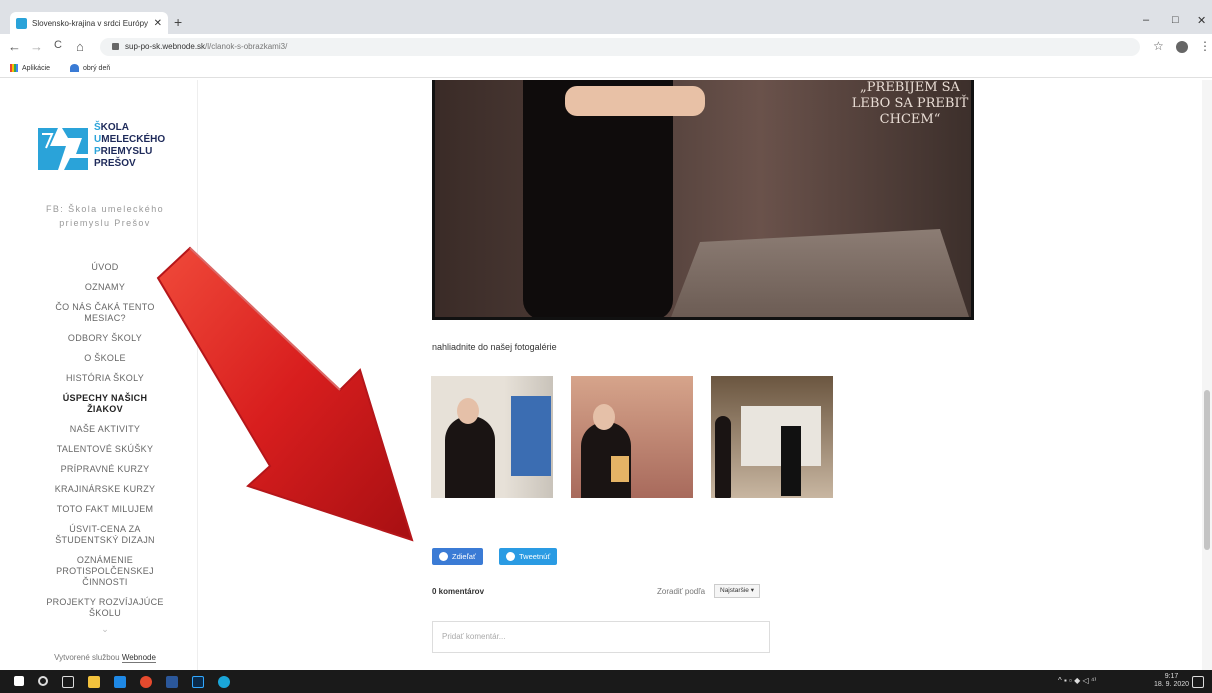 Image resolution: width=1212 pixels, height=693 pixels. I want to click on logo-line-1: ŠKOLA, so click(112, 127).